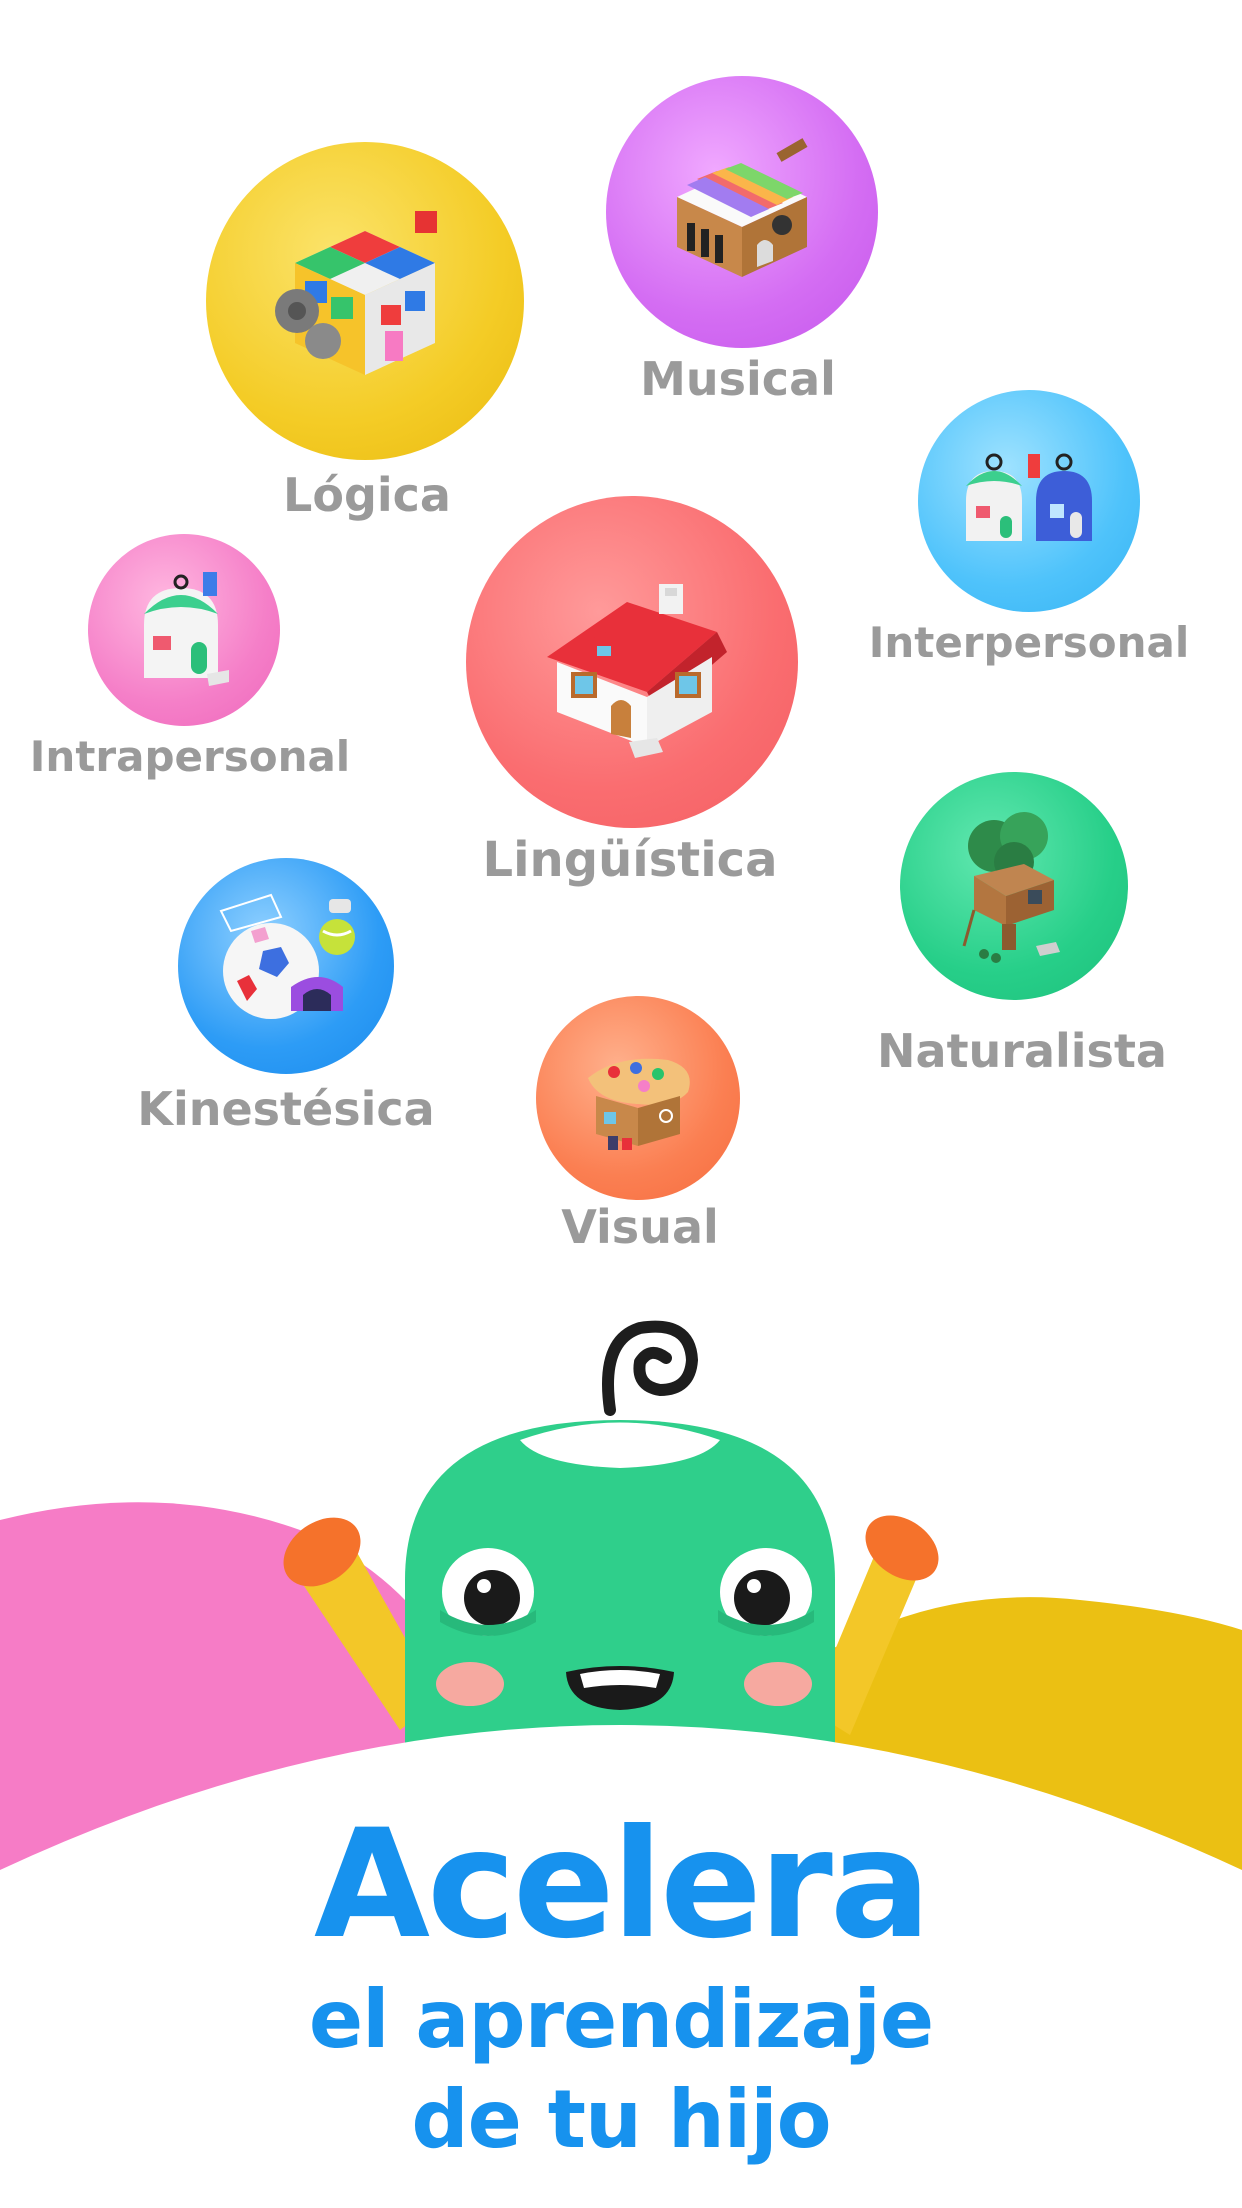  What do you see at coordinates (630, 860) in the screenshot?
I see `category-linguistica-label: Lingüística` at bounding box center [630, 860].